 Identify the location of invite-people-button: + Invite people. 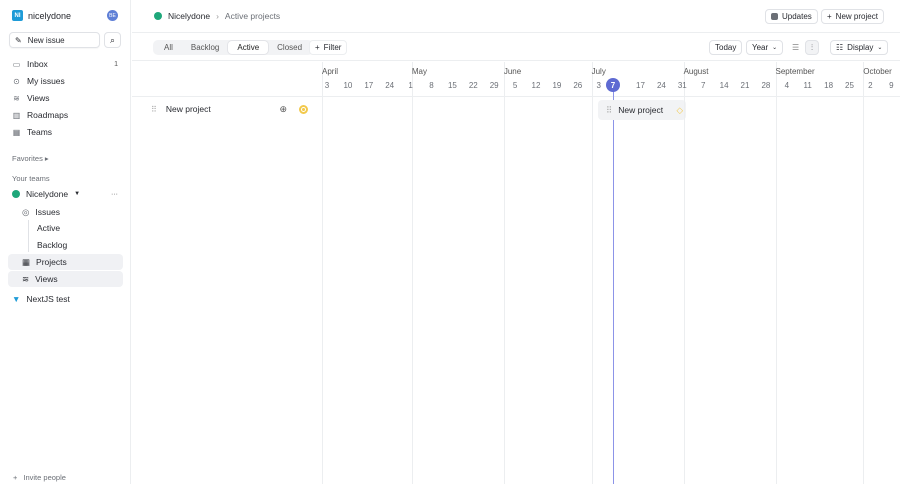
(39, 477).